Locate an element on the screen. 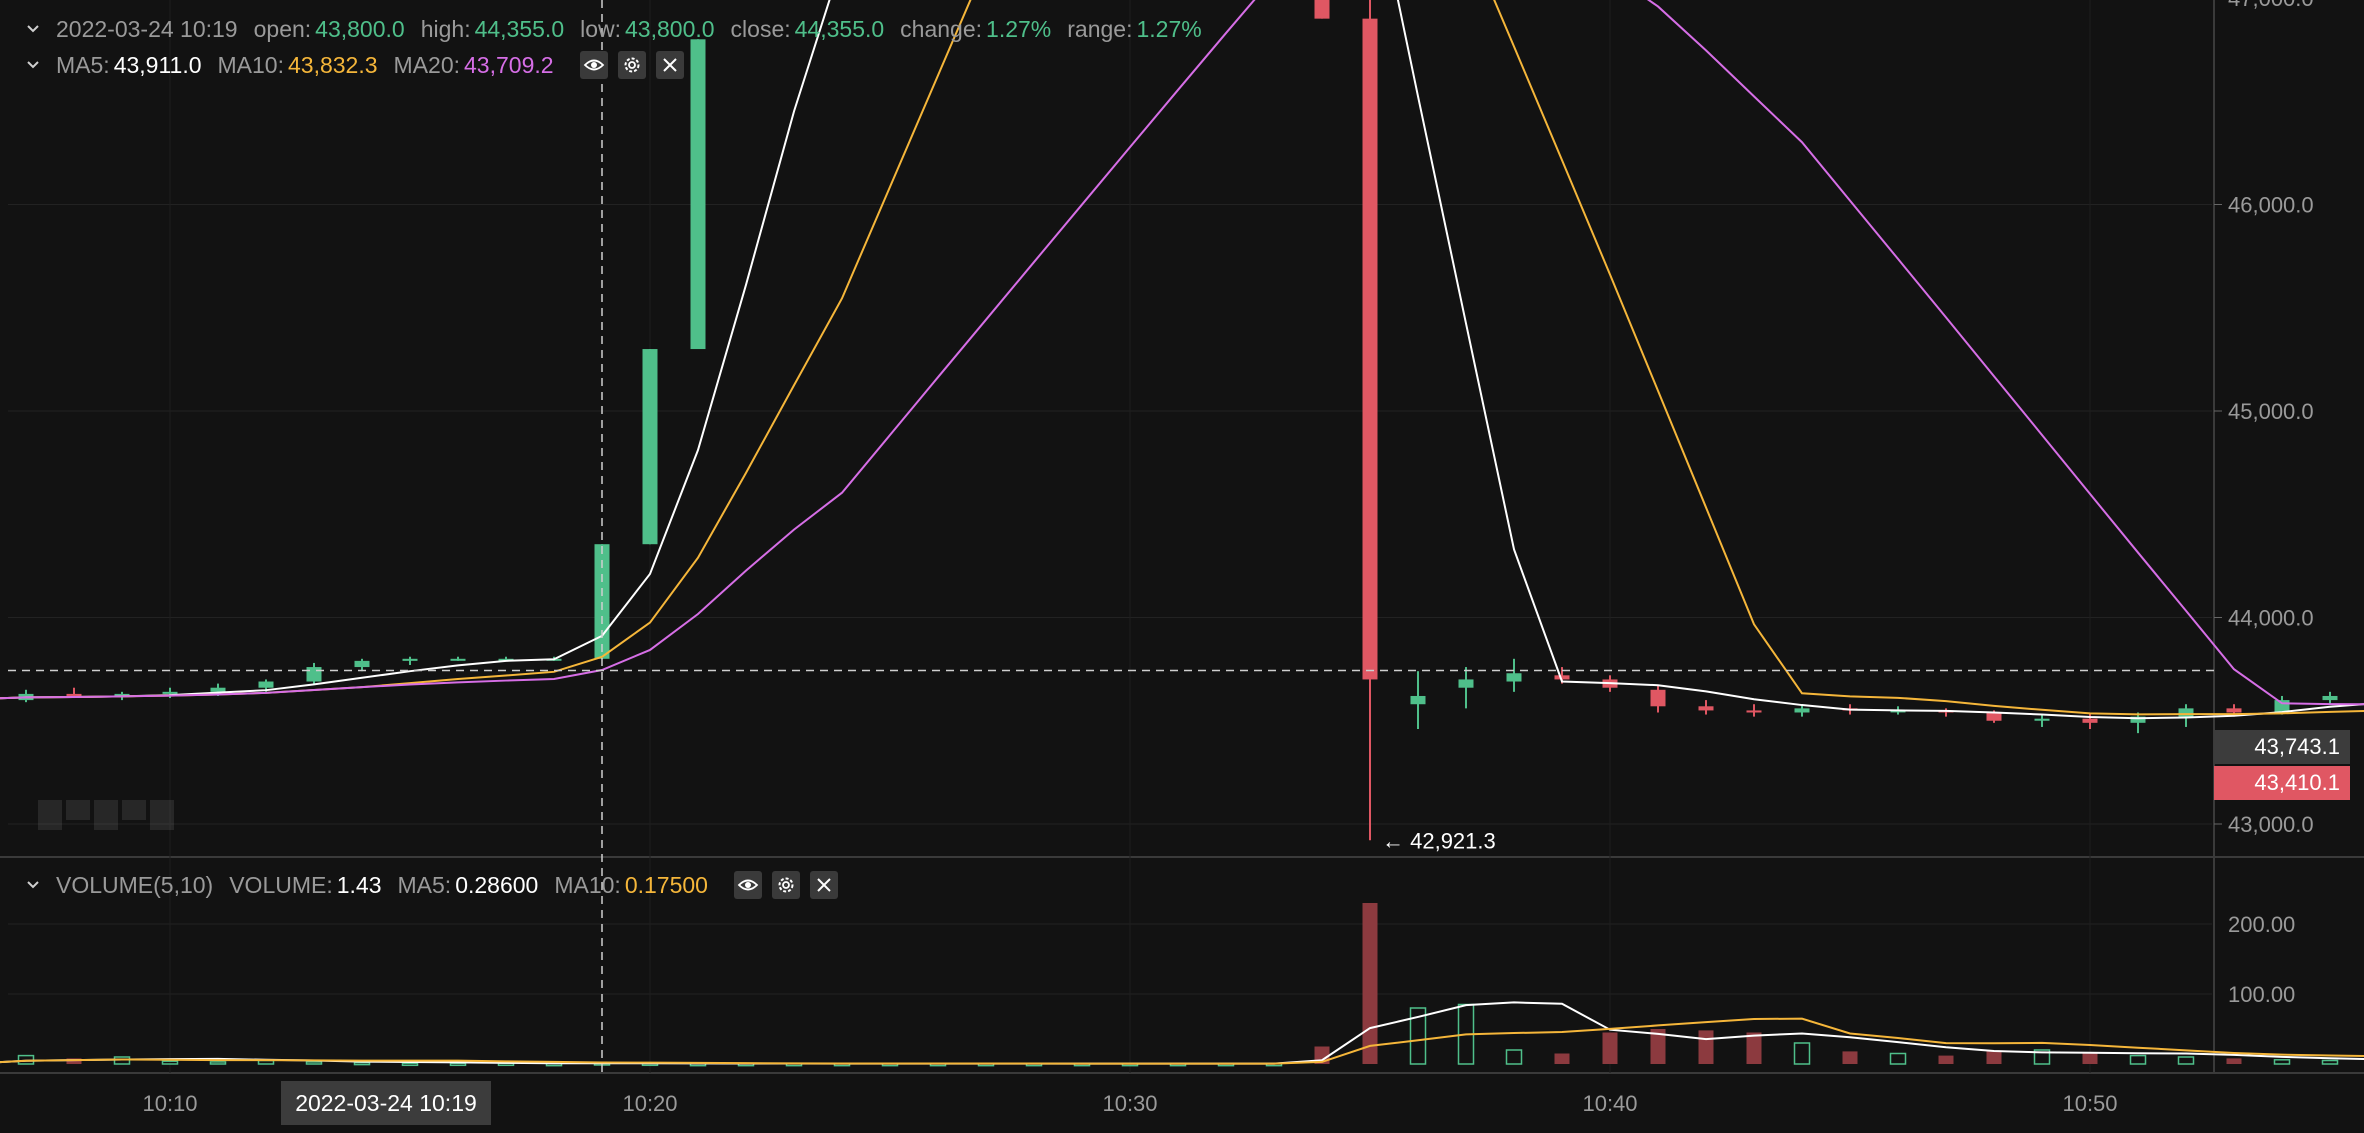 This screenshot has height=1133, width=2364. high-value: 44,355.0 is located at coordinates (519, 28).